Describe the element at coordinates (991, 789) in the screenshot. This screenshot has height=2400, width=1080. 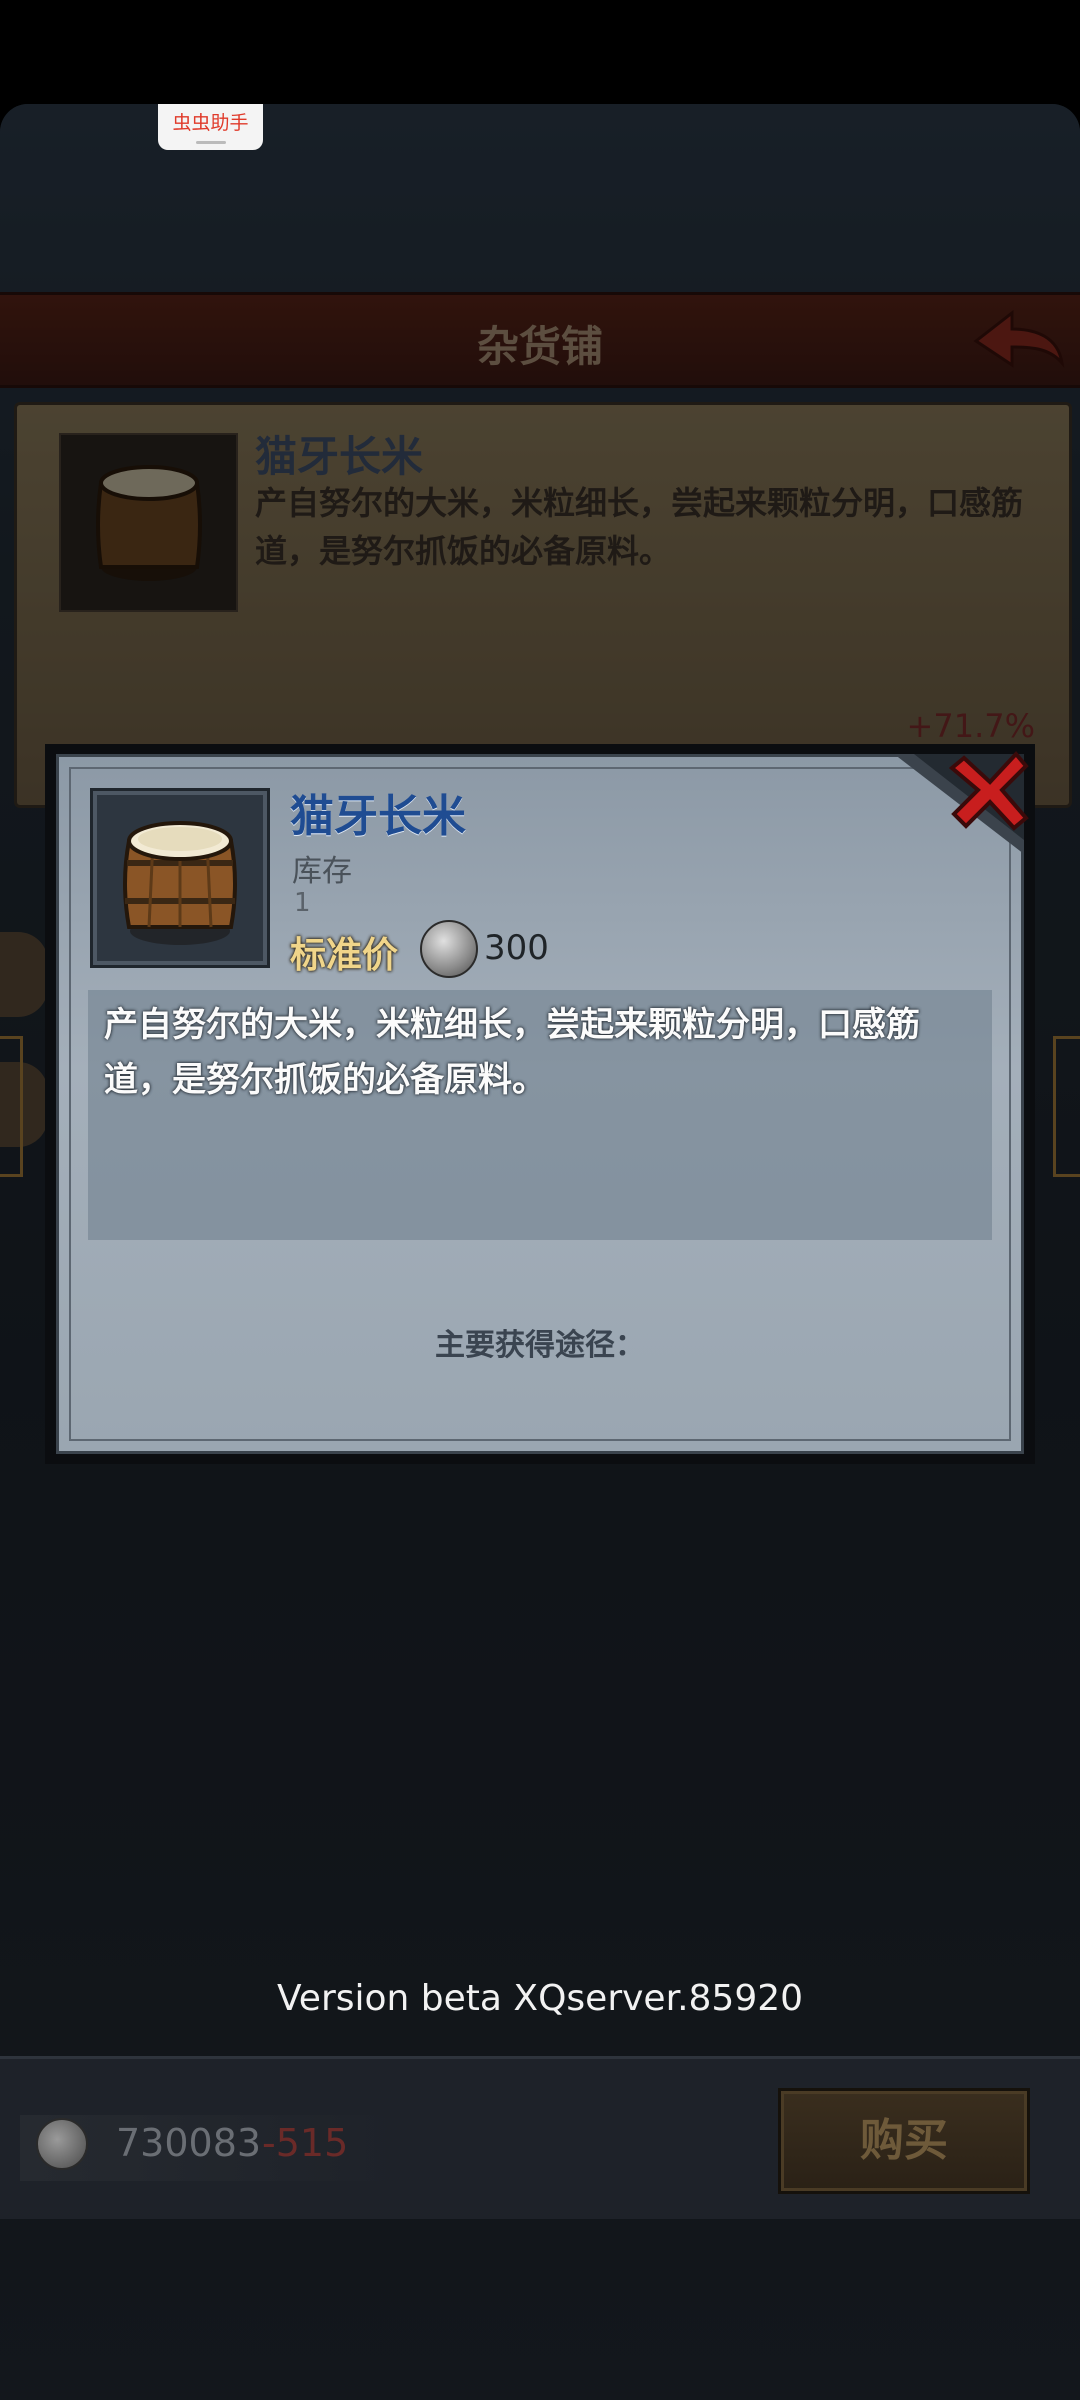
I see `close-x-icon` at that location.